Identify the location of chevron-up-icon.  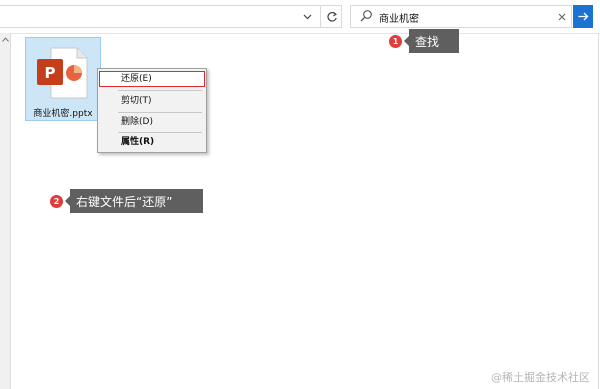
(5, 39).